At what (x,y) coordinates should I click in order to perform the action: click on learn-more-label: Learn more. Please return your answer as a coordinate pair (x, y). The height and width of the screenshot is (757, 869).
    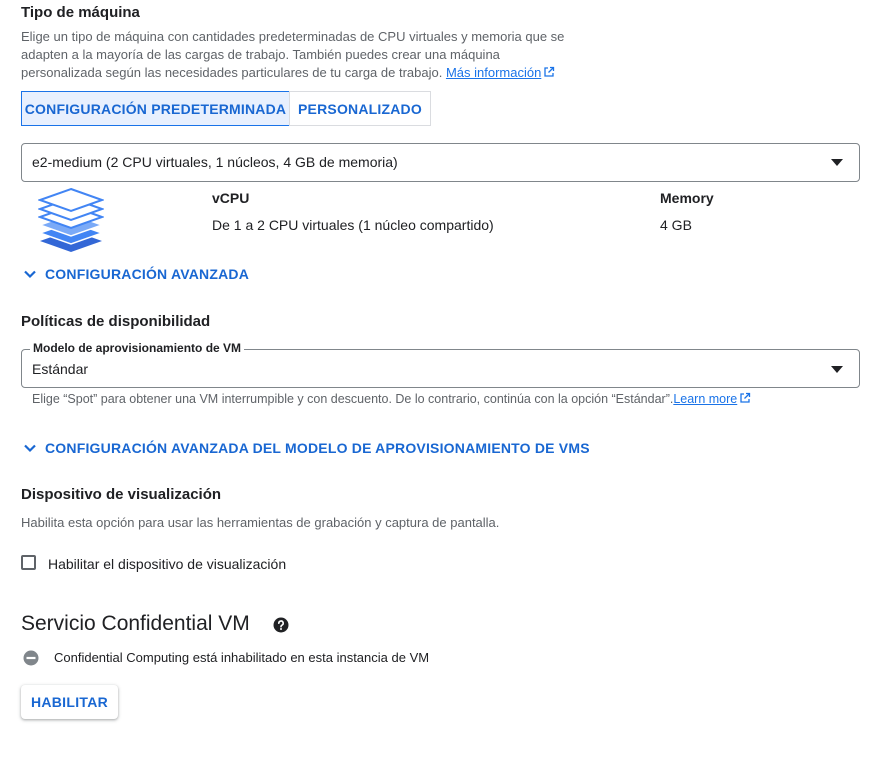
    Looking at the image, I should click on (705, 399).